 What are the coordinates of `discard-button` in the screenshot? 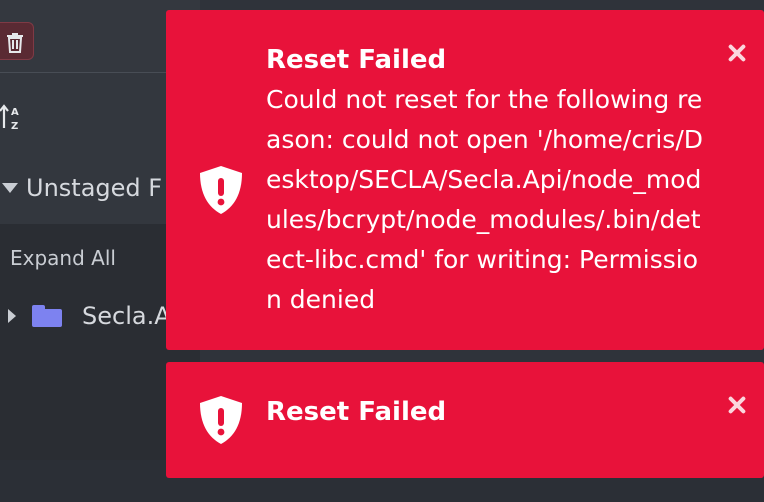 It's located at (17, 41).